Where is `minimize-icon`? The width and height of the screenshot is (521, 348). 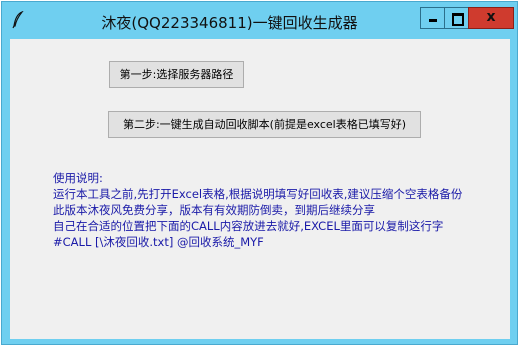 minimize-icon is located at coordinates (433, 20).